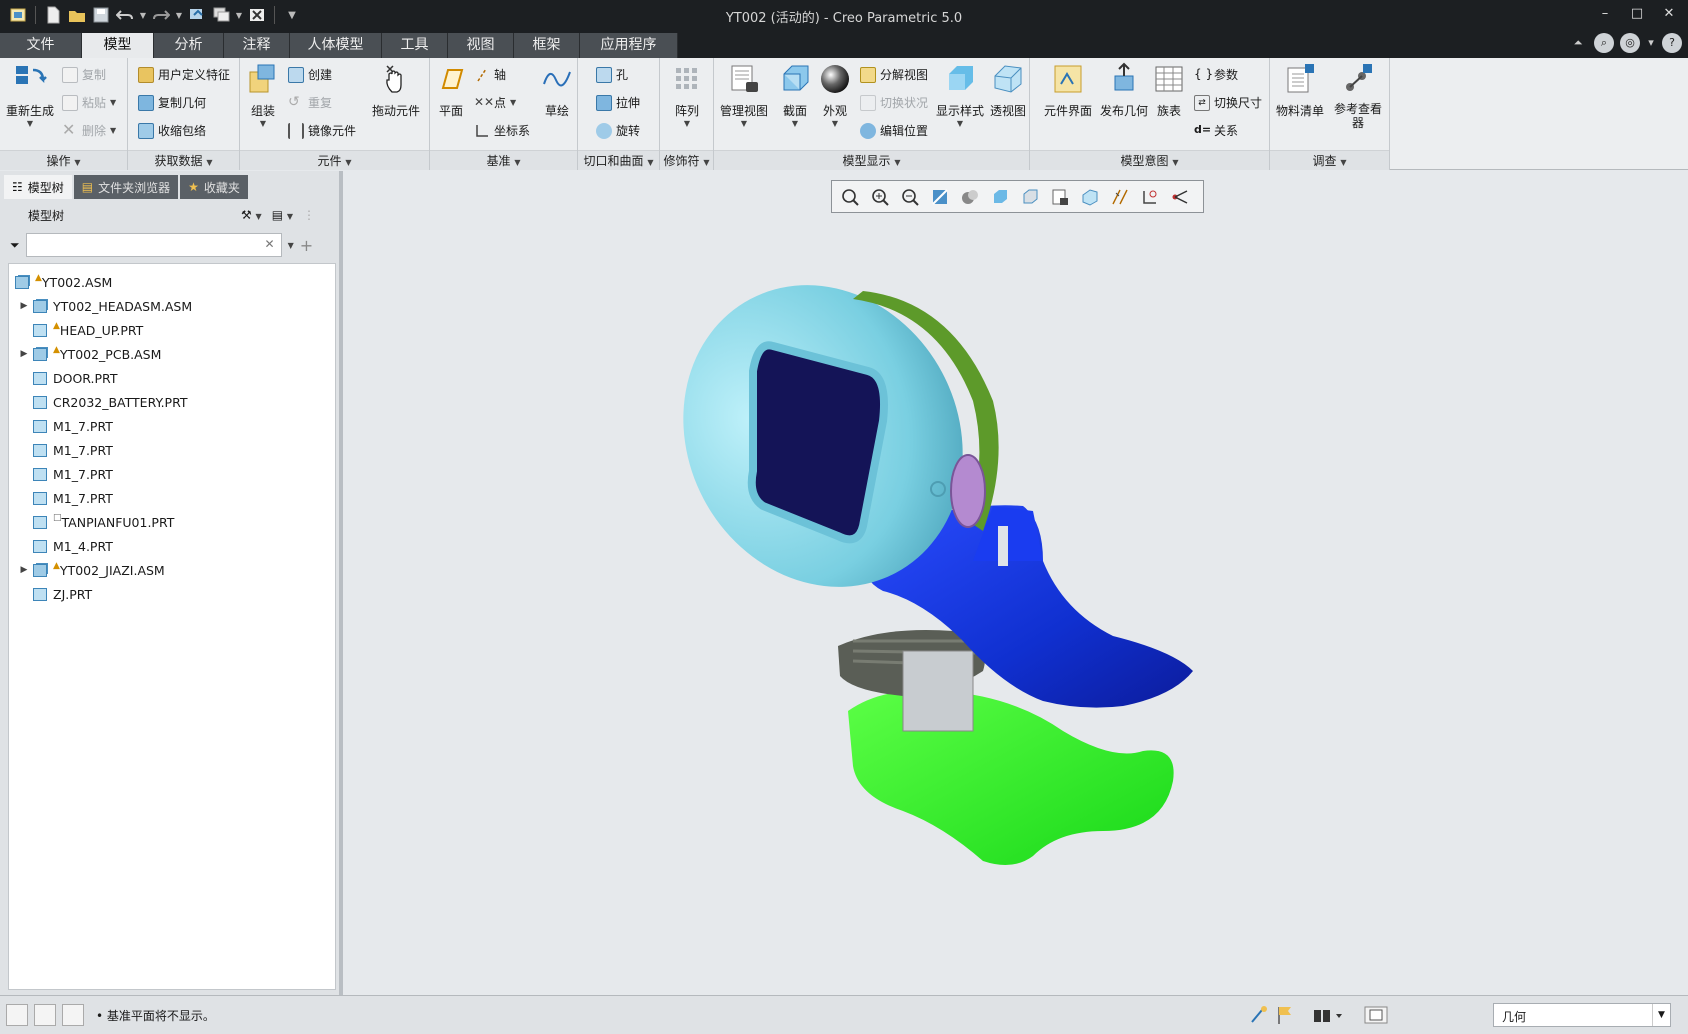  What do you see at coordinates (183, 160) in the screenshot?
I see `group-label-get-data: 获取数据 ▼` at bounding box center [183, 160].